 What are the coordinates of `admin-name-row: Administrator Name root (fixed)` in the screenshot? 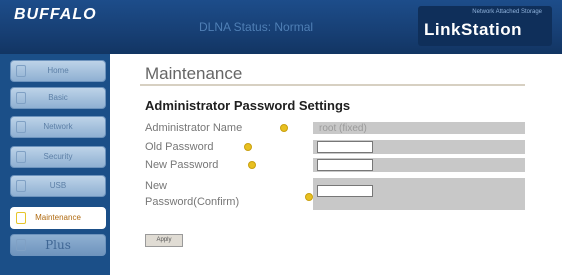 It's located at (335, 128).